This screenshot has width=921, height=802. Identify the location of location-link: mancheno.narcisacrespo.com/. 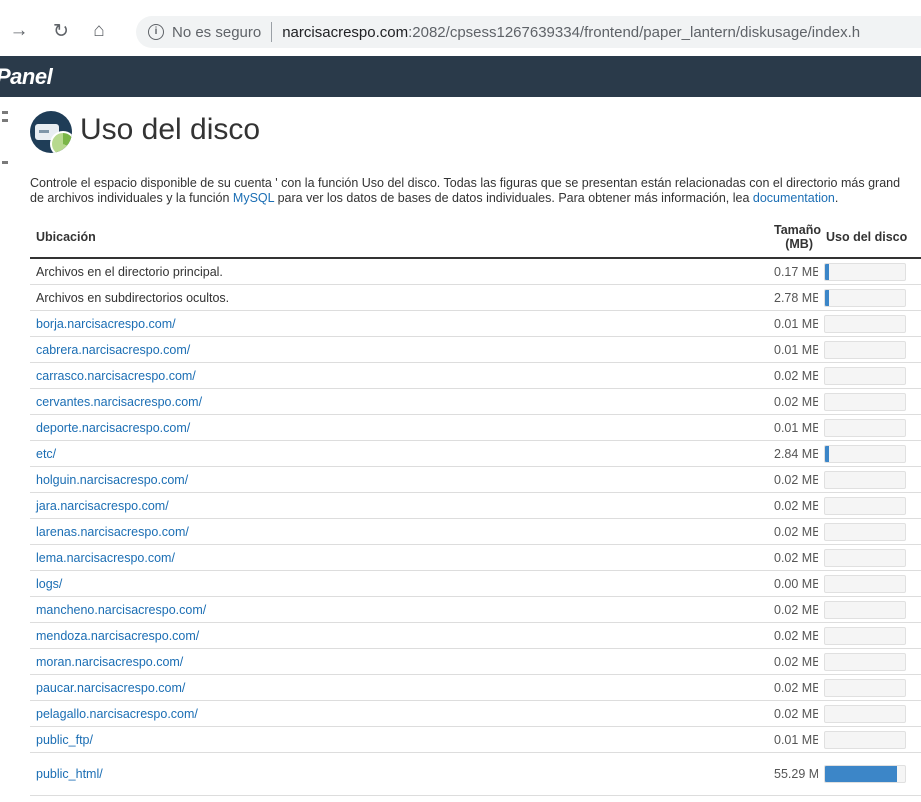
(399, 609).